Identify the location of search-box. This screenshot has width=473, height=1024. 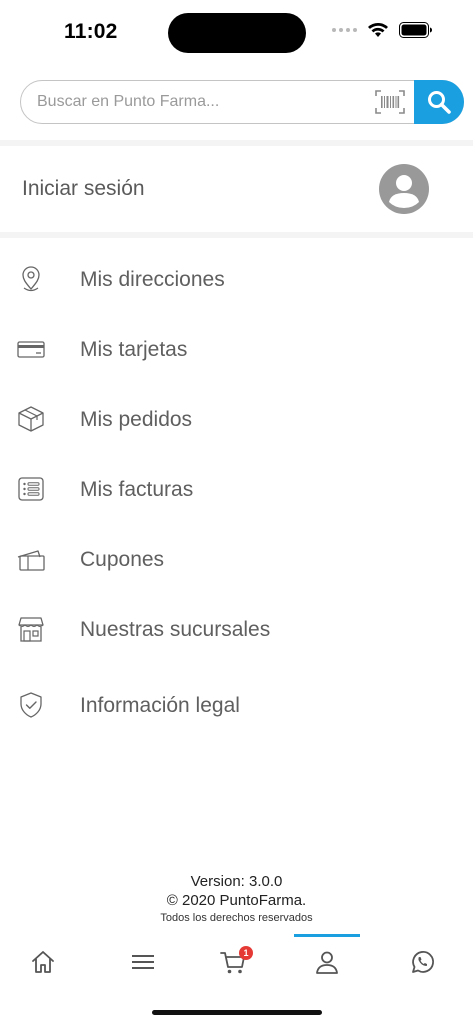
(242, 102).